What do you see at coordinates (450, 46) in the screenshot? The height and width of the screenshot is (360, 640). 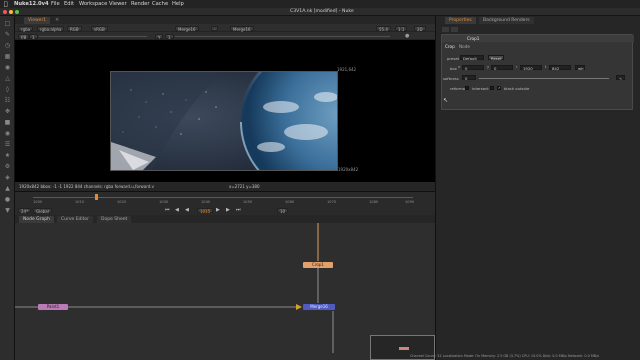 I see `subtab-crop: Crop` at bounding box center [450, 46].